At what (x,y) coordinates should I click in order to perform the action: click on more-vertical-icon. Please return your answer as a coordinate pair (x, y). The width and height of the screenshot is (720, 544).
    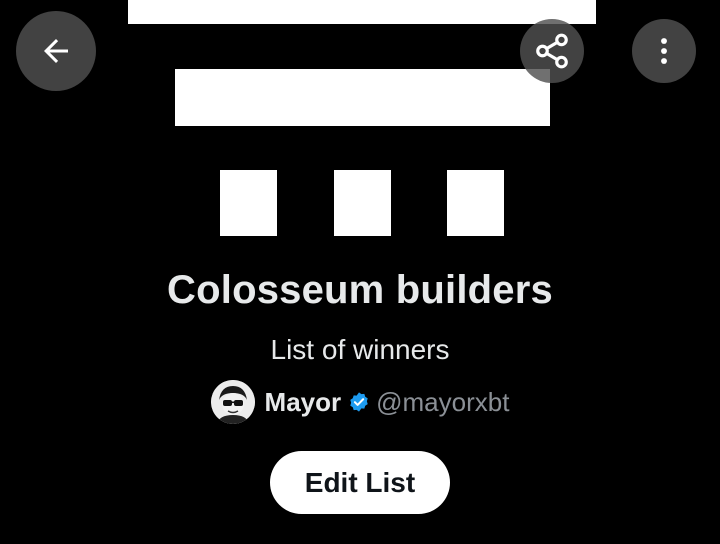
    Looking at the image, I should click on (664, 51).